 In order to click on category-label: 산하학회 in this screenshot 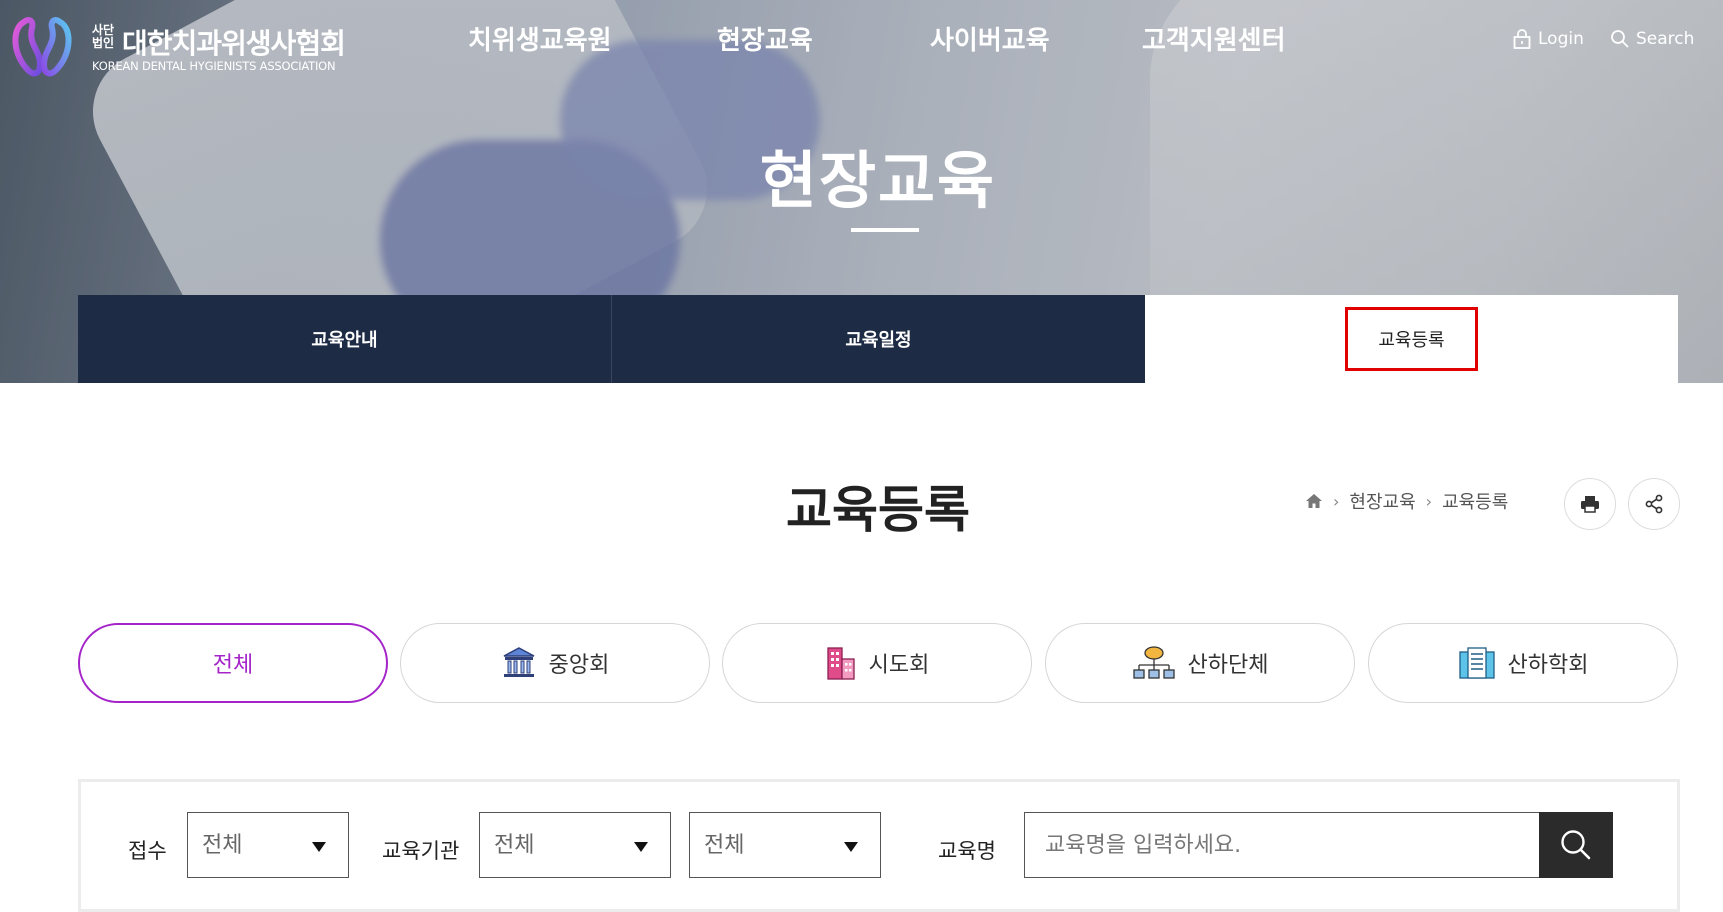, I will do `click(1548, 665)`.